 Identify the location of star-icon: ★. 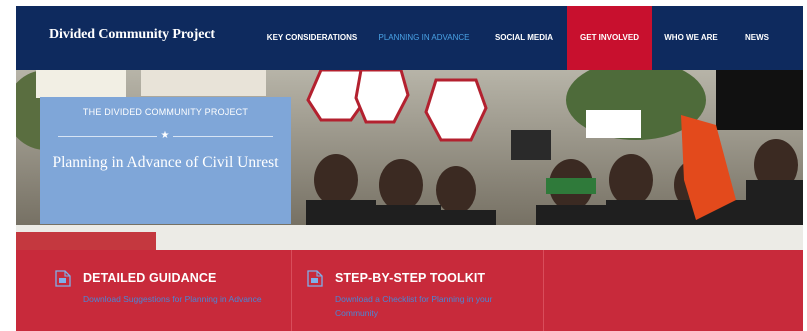
(165, 136).